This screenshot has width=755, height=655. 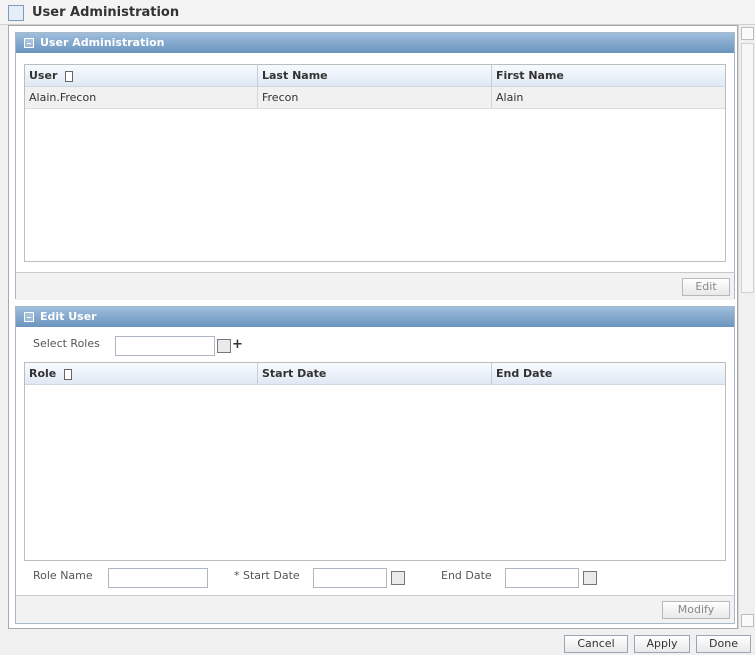 I want to click on table-row: Alain.Frecon Frecon Alain, so click(x=375, y=98).